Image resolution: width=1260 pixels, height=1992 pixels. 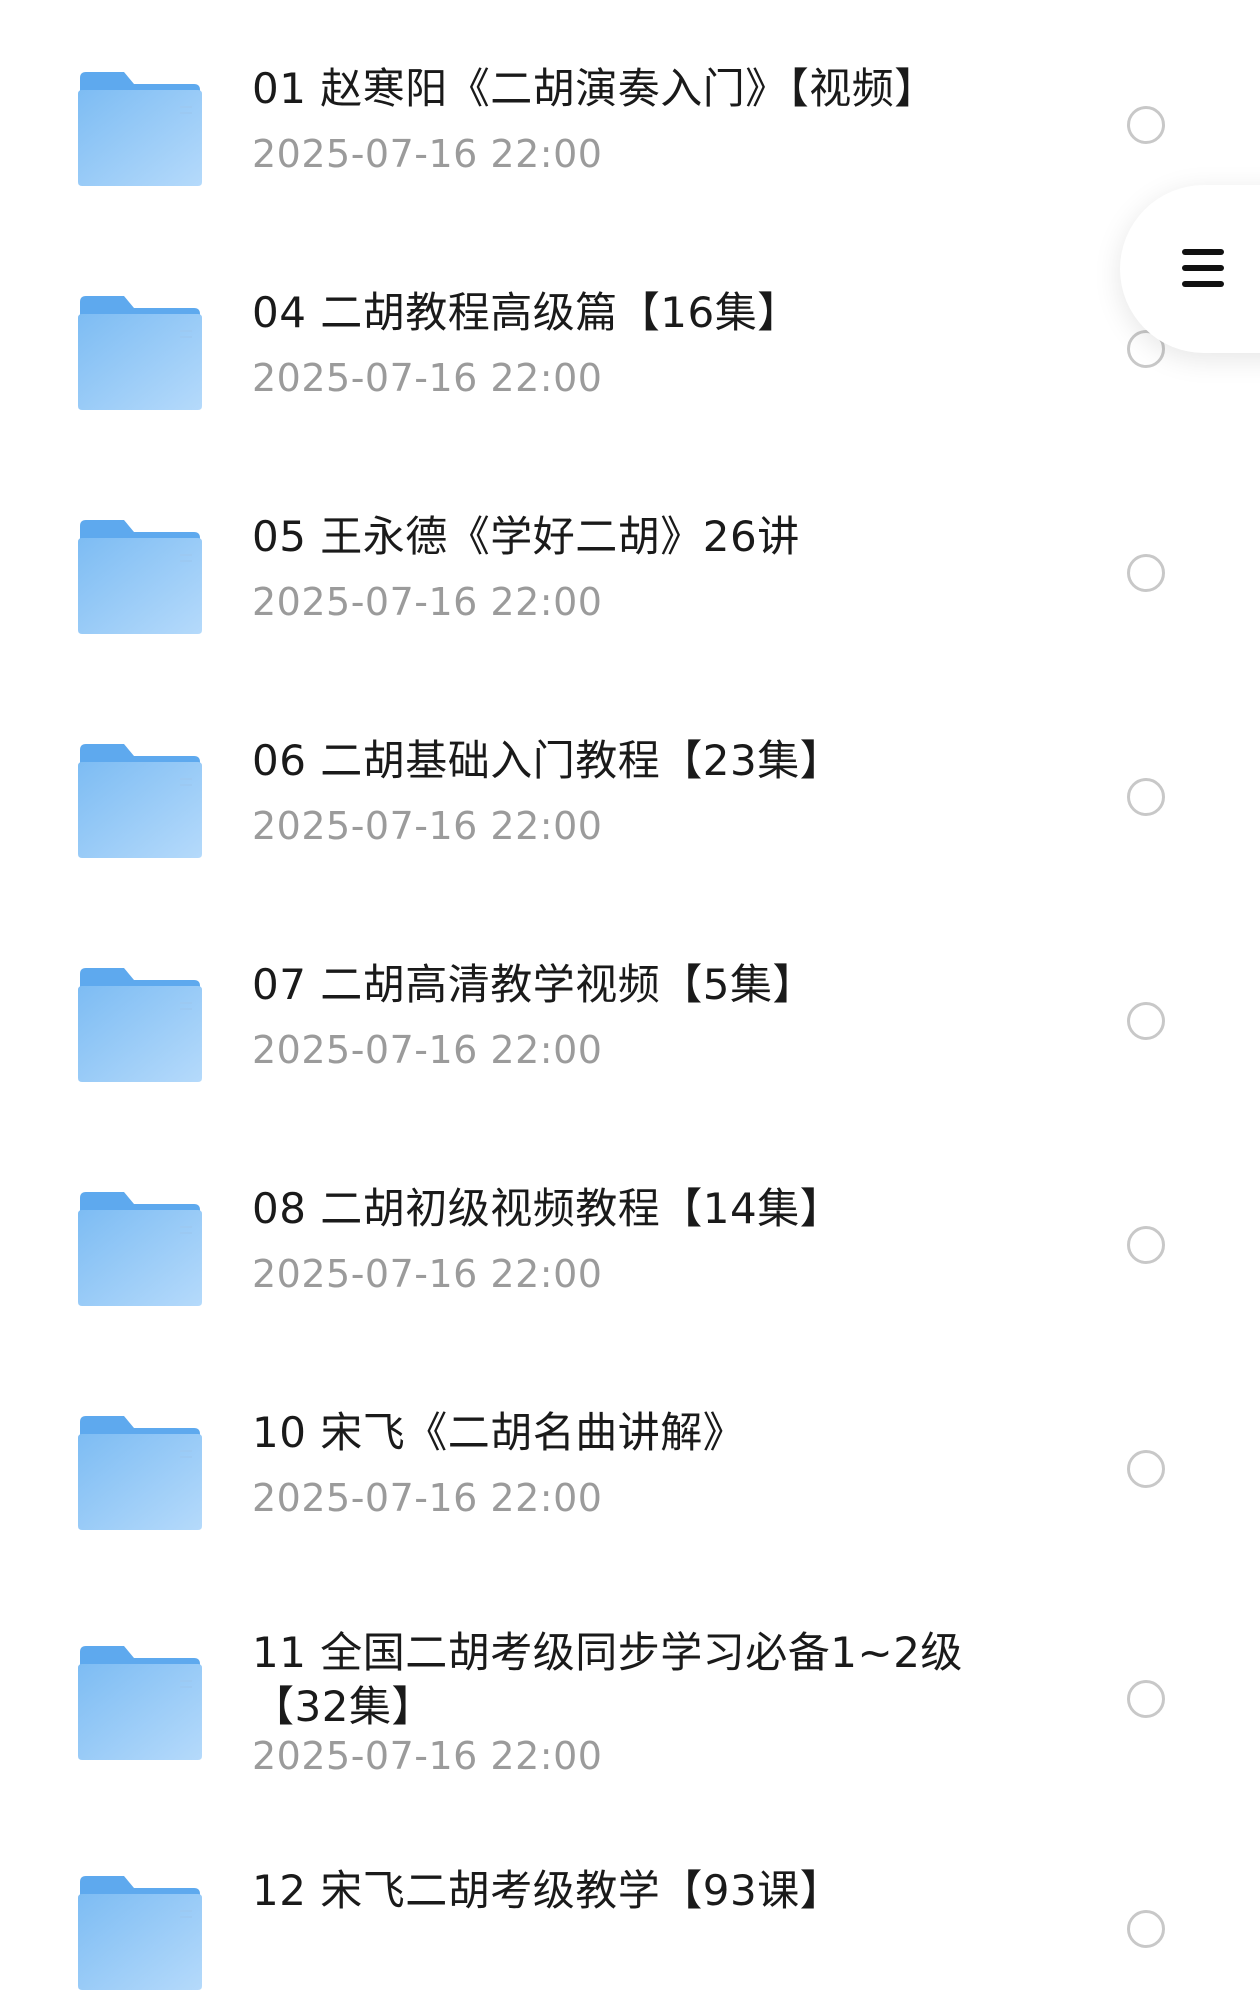 I want to click on list-item: 10 宋飞《二胡名曲讲解》 2025-07-16 22:00, so click(x=630, y=1466).